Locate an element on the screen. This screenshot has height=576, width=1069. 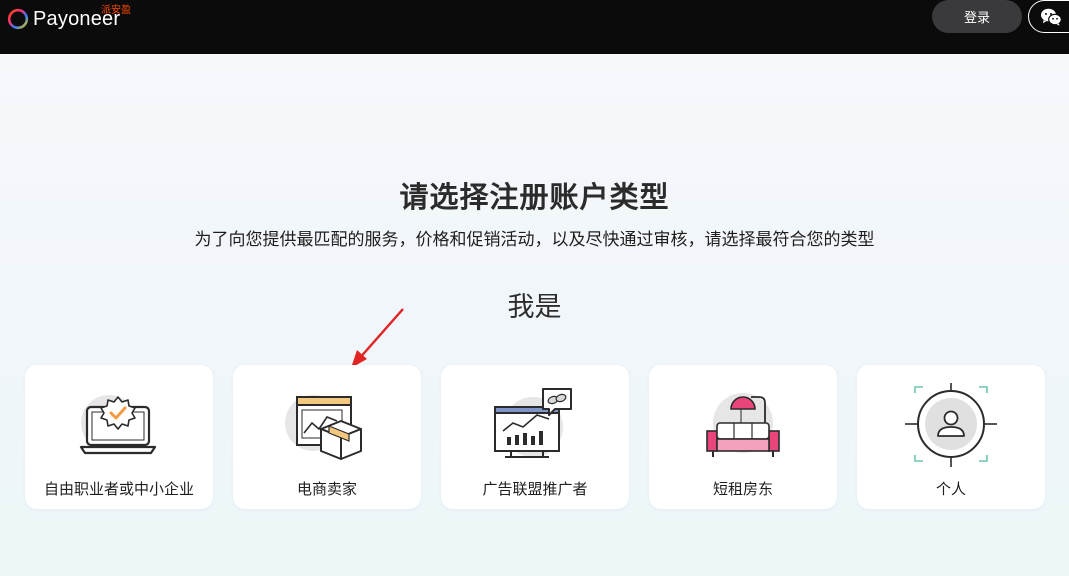
account-type-card-freelancer: 自由职业者或中小企业 is located at coordinates (119, 437).